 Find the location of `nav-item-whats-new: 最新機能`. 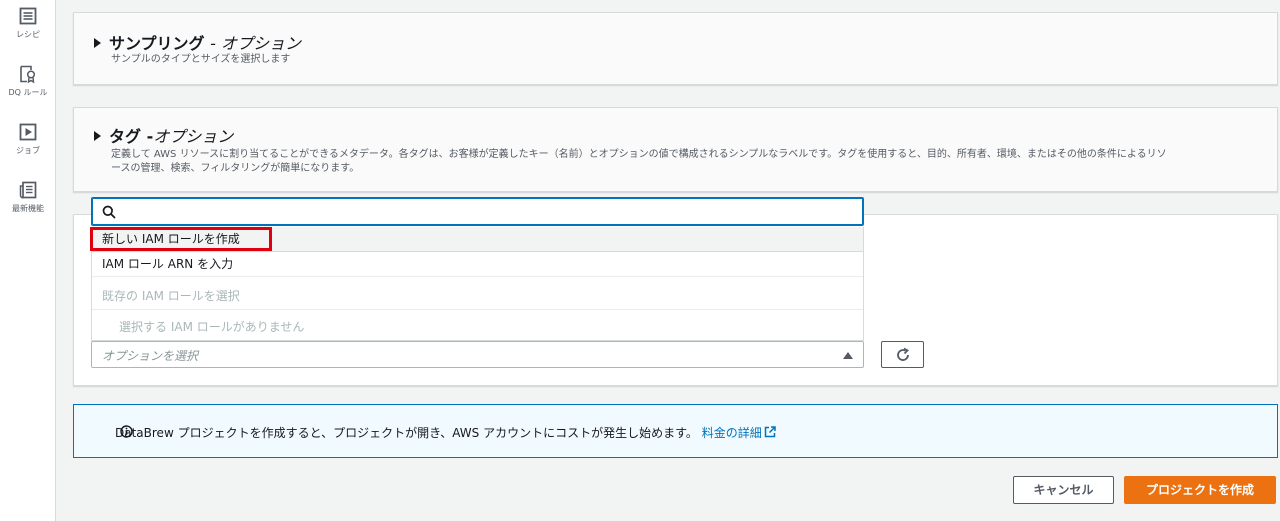

nav-item-whats-new: 最新機能 is located at coordinates (28, 197).